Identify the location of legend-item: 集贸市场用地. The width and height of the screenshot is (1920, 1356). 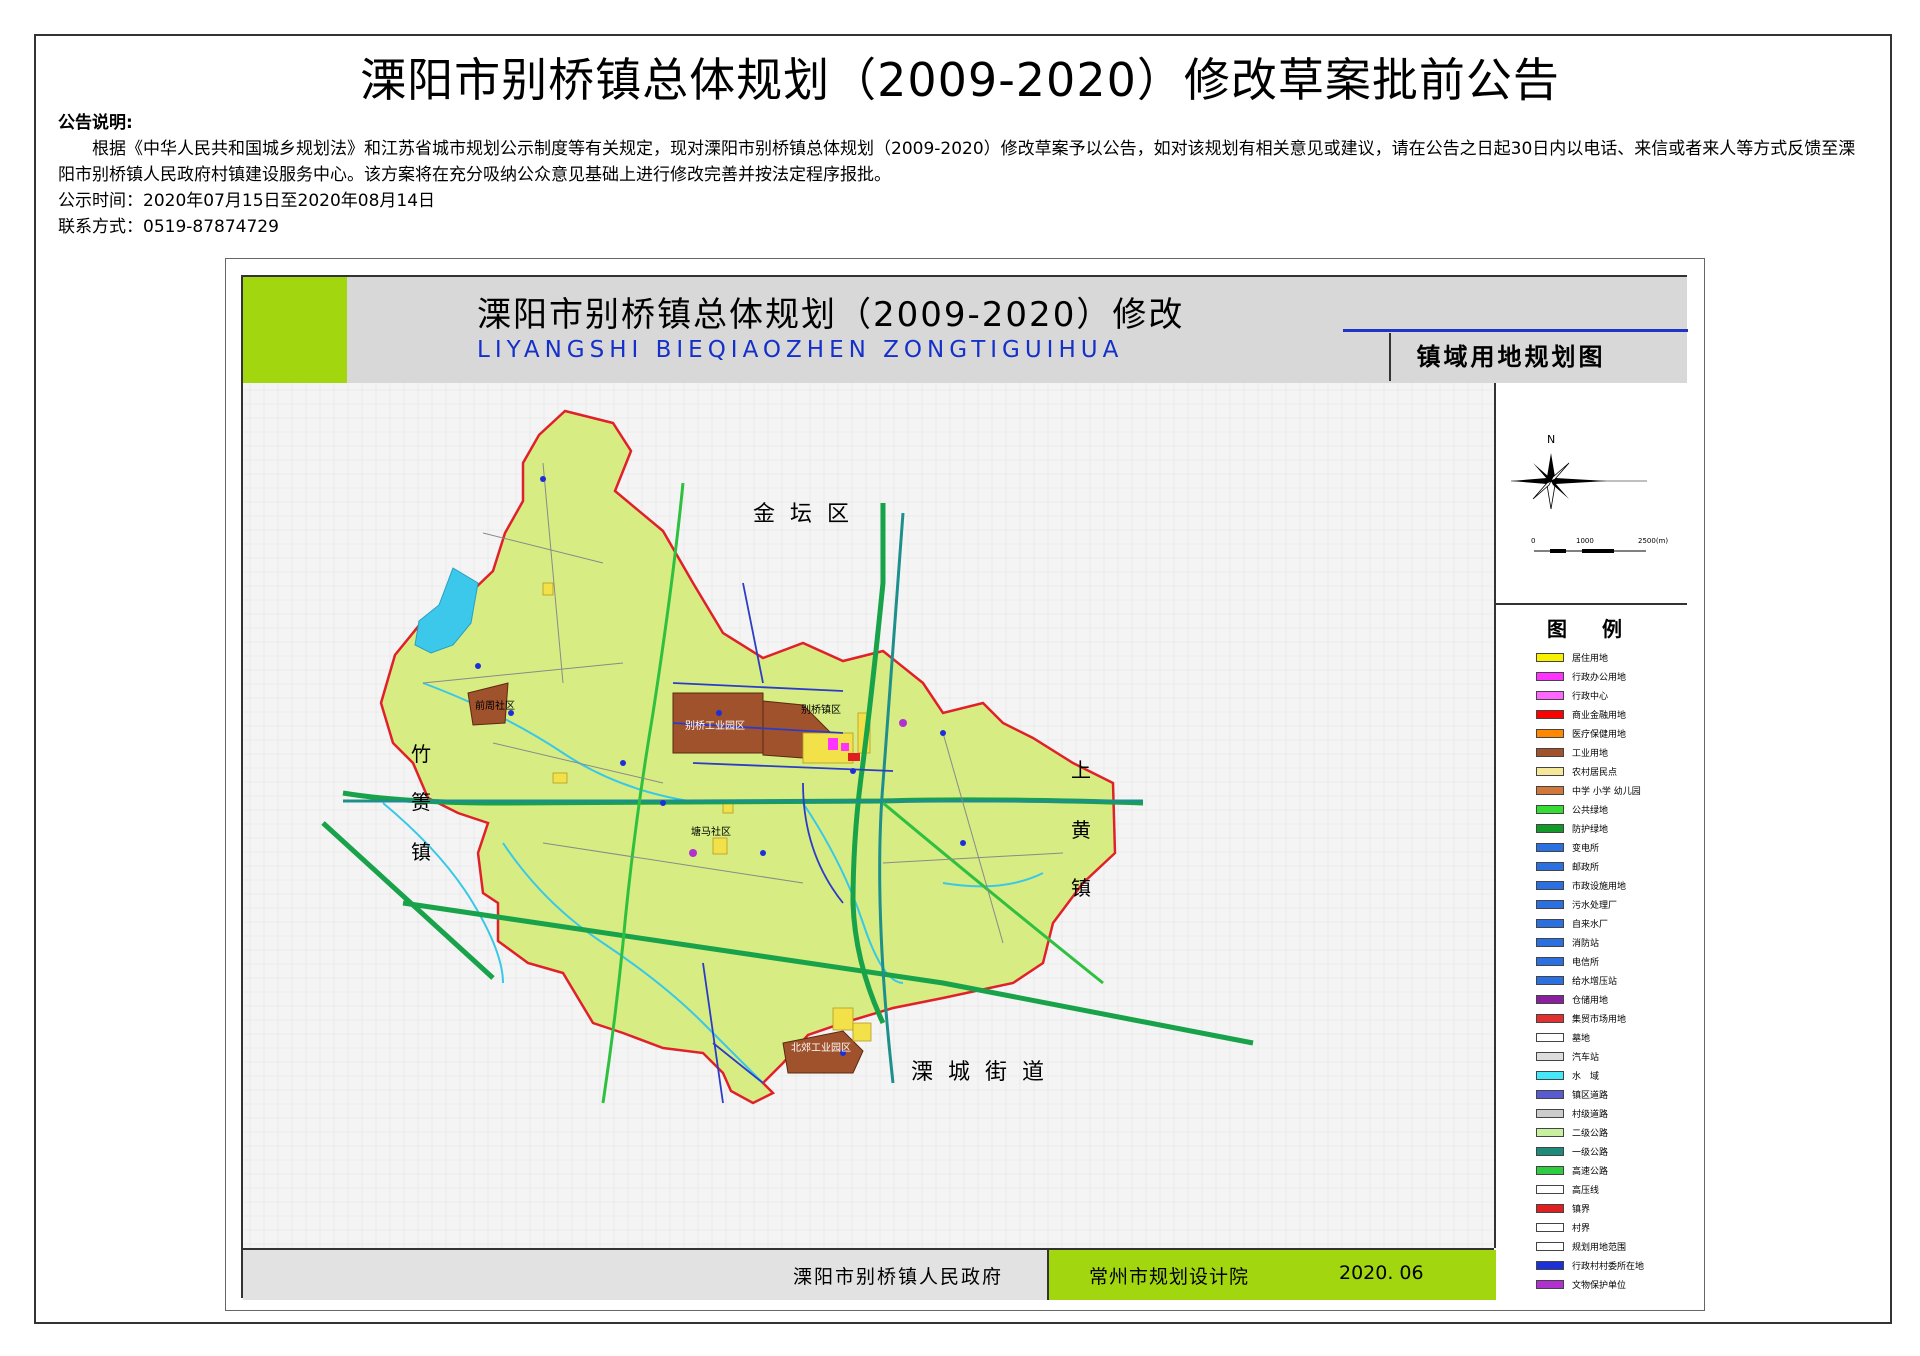
(1611, 1018).